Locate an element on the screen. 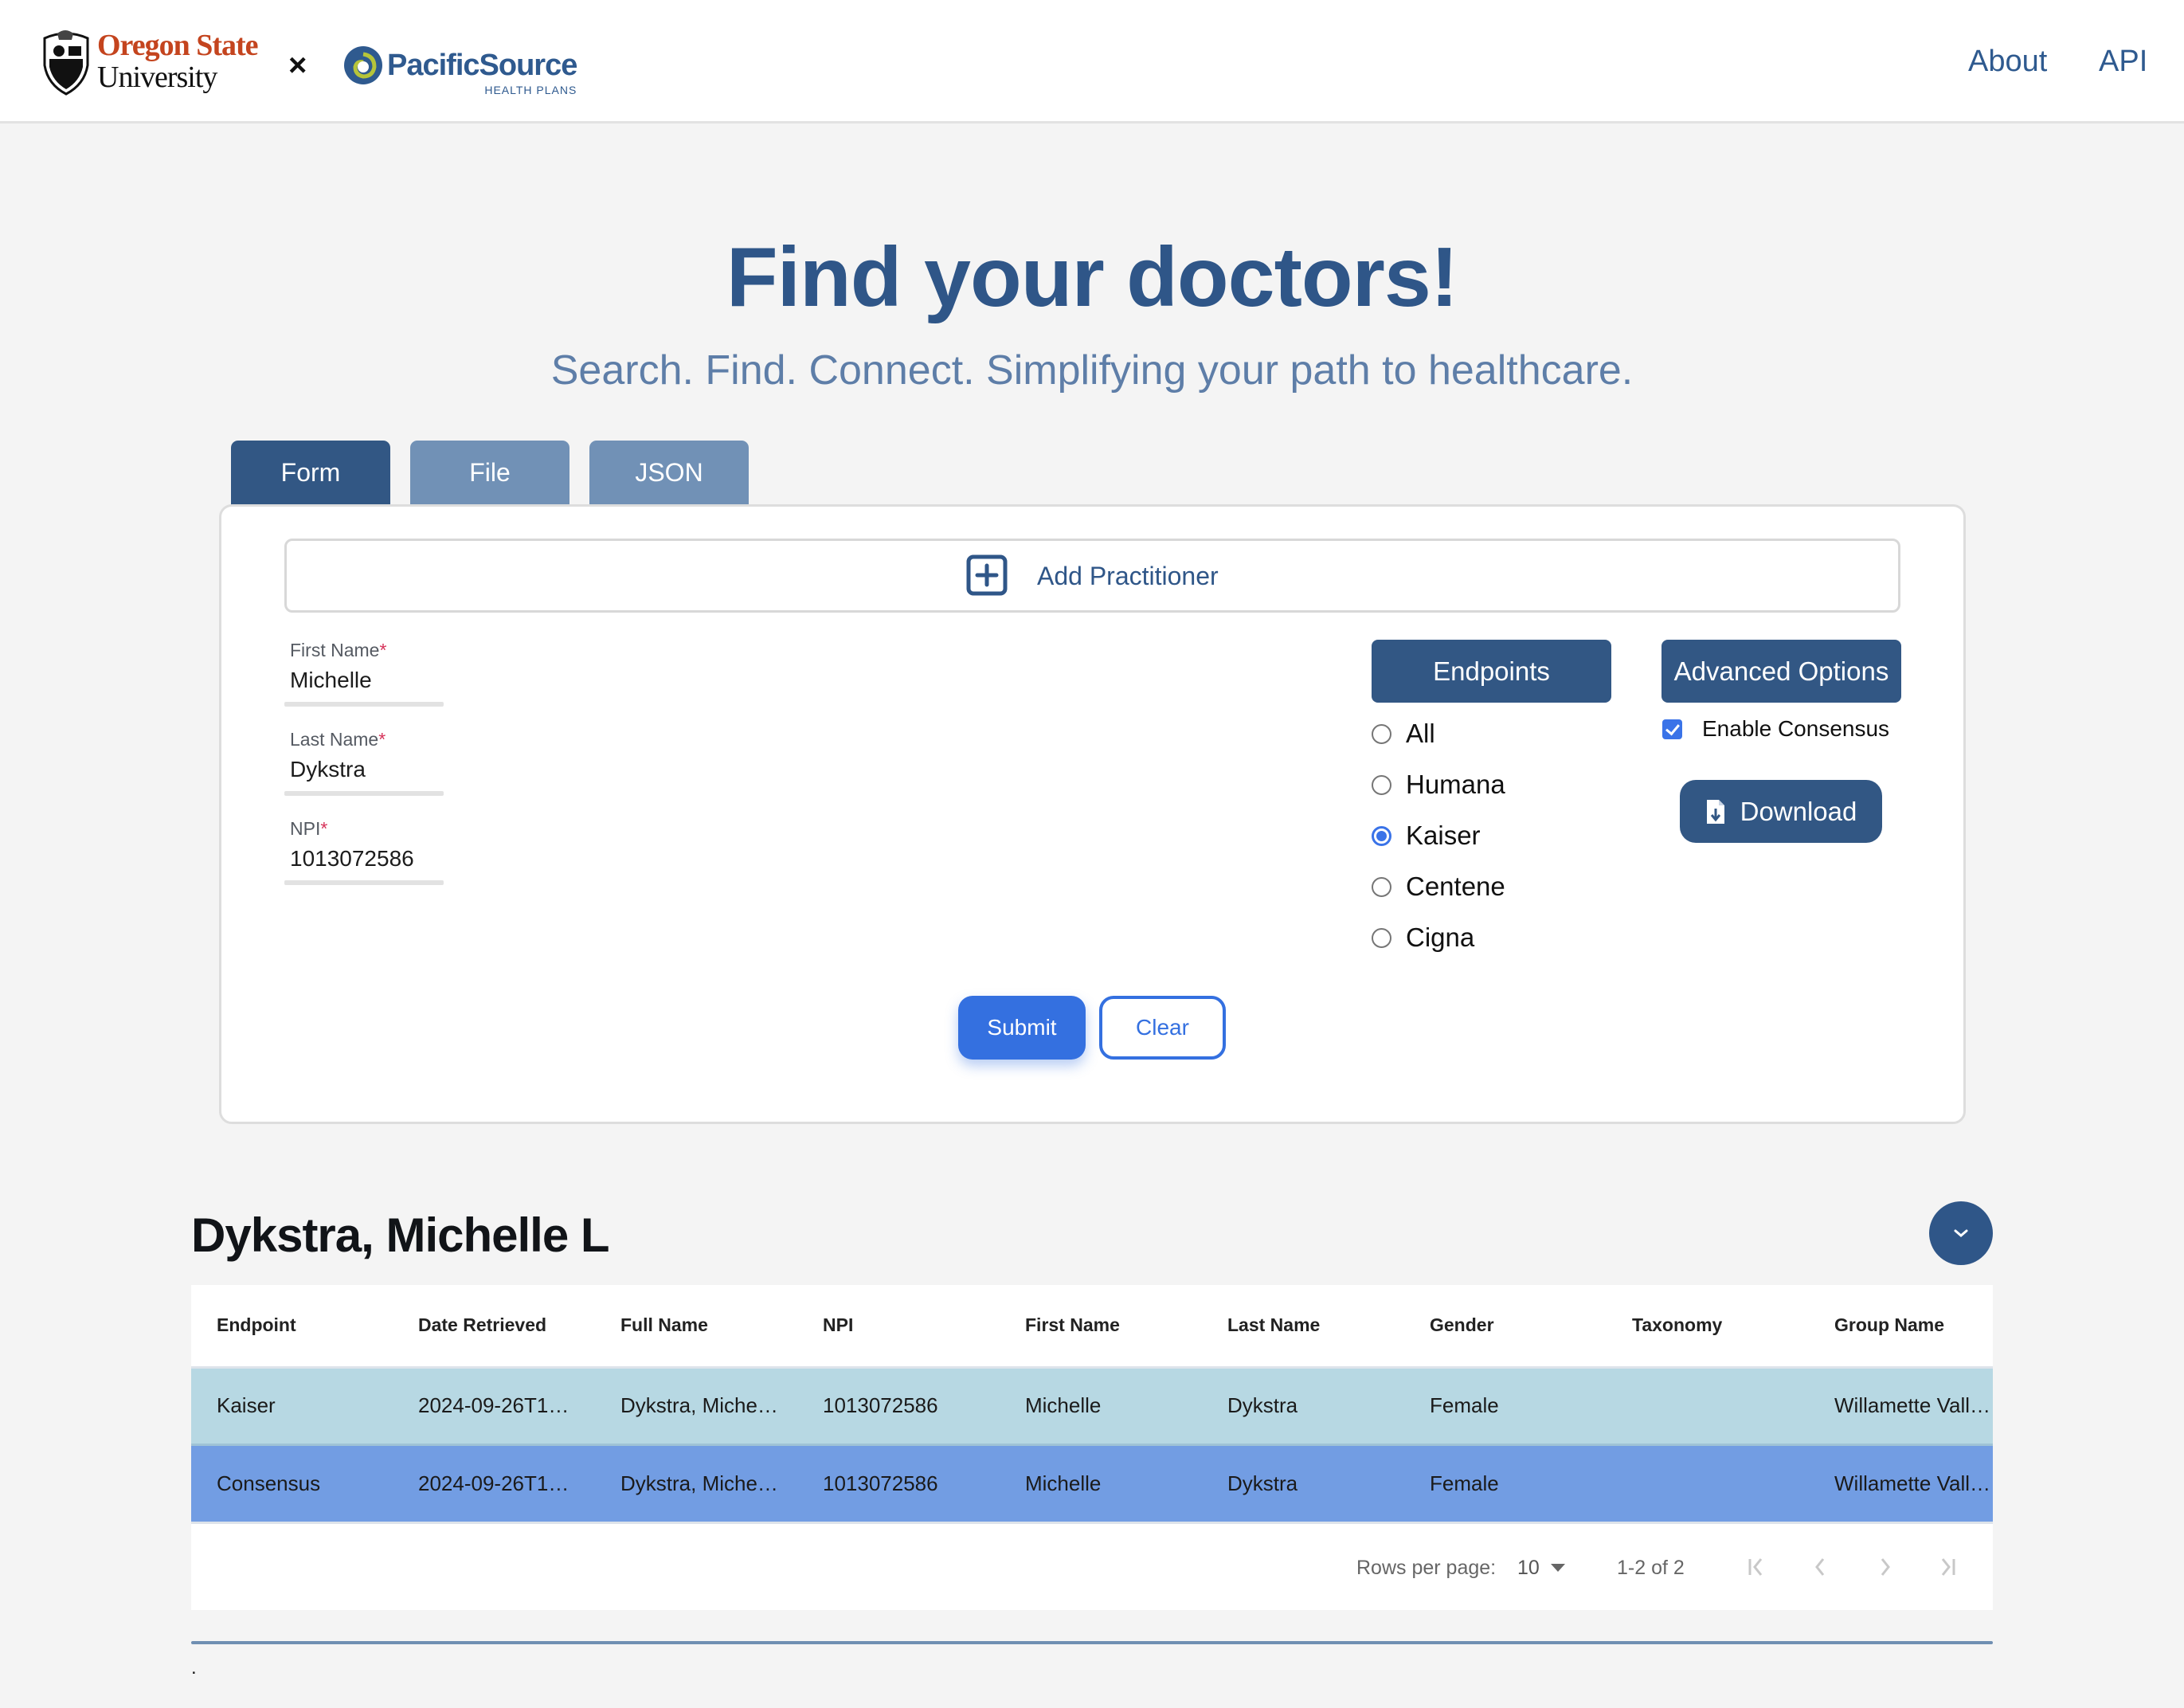 This screenshot has height=1708, width=2184. column-header-gender: Gender is located at coordinates (1505, 1327).